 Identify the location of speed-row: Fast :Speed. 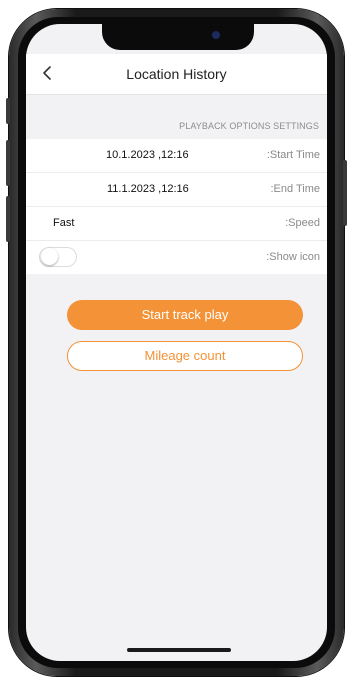
(176, 224).